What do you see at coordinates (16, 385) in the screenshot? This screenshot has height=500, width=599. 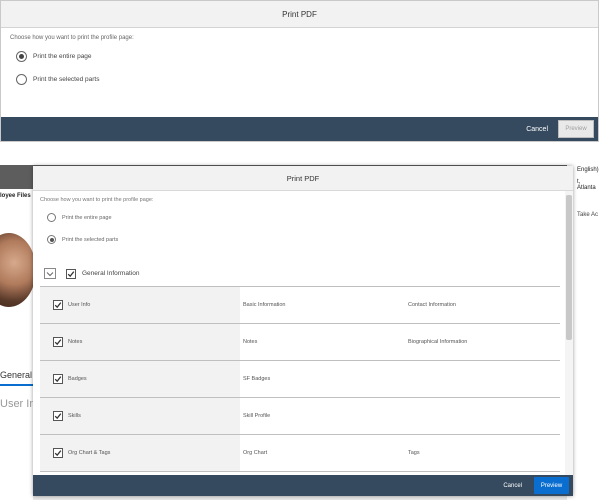 I see `tab-underline` at bounding box center [16, 385].